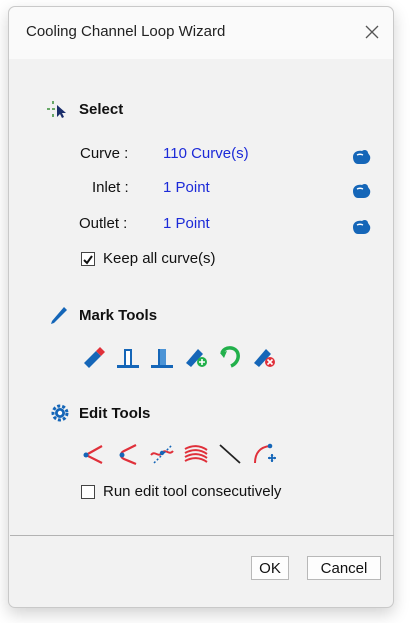 The height and width of the screenshot is (623, 410). I want to click on gear-icon, so click(60, 413).